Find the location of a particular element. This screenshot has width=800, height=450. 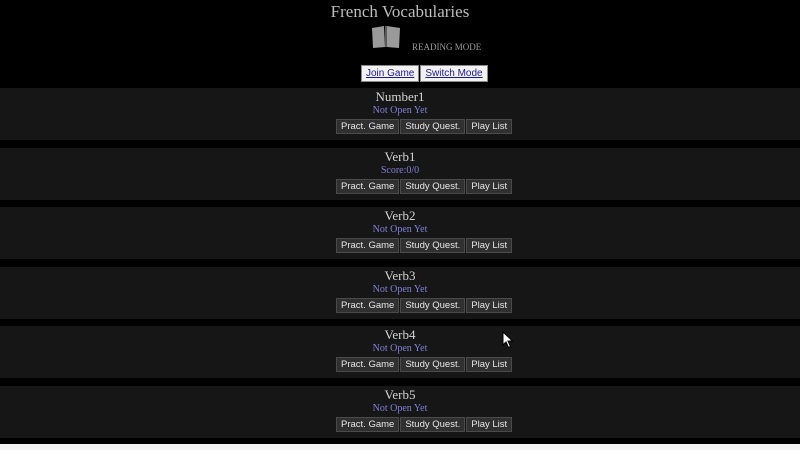

section-name: Verb1 is located at coordinates (400, 156).